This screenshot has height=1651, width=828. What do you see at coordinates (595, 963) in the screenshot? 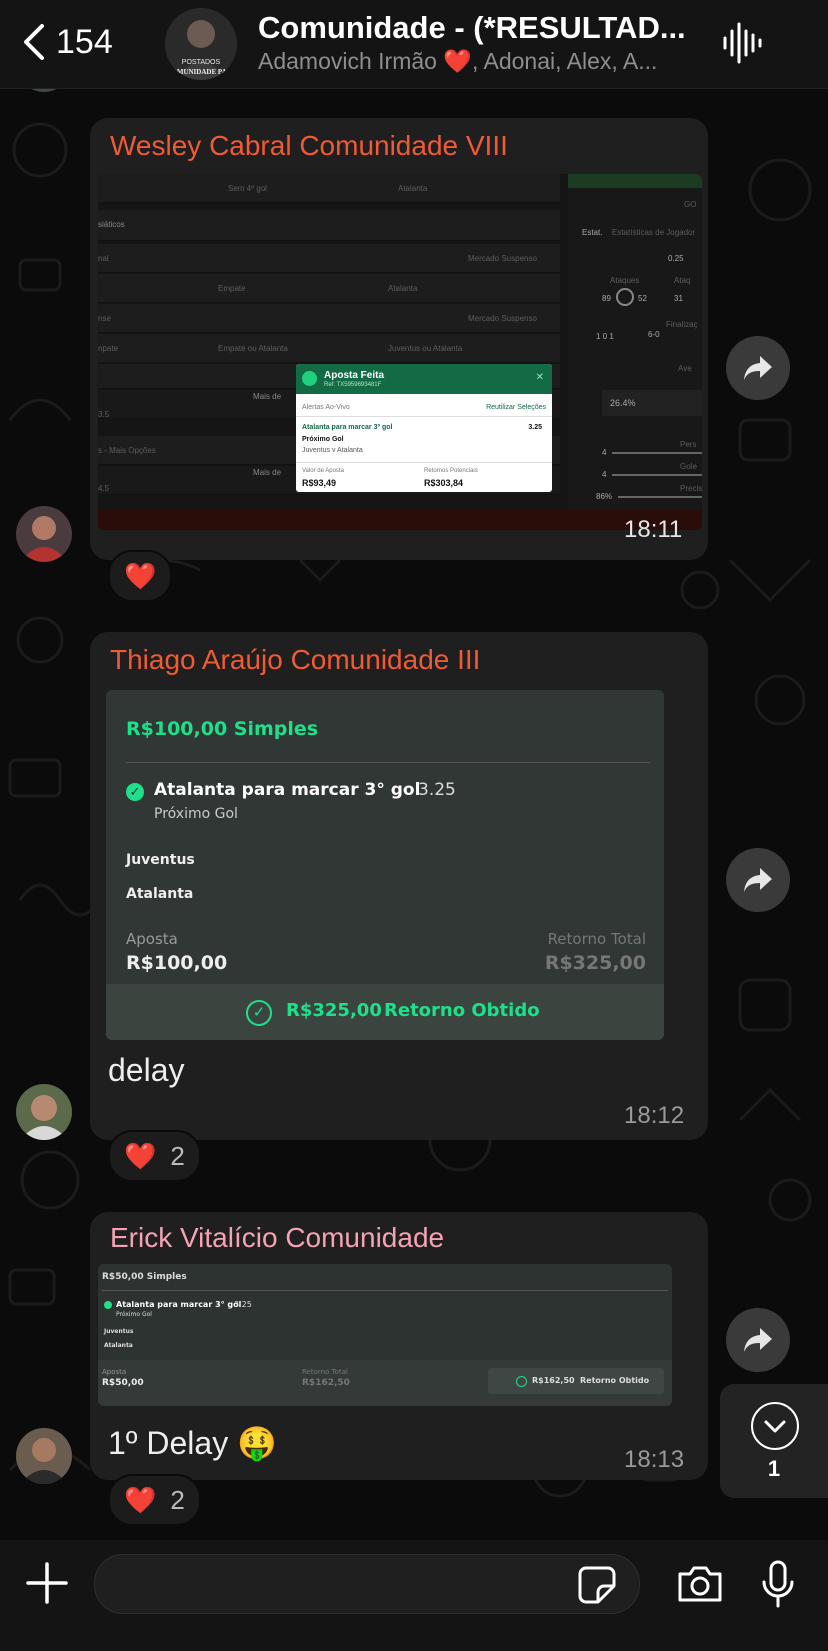
I see `return-value: R$325,00` at bounding box center [595, 963].